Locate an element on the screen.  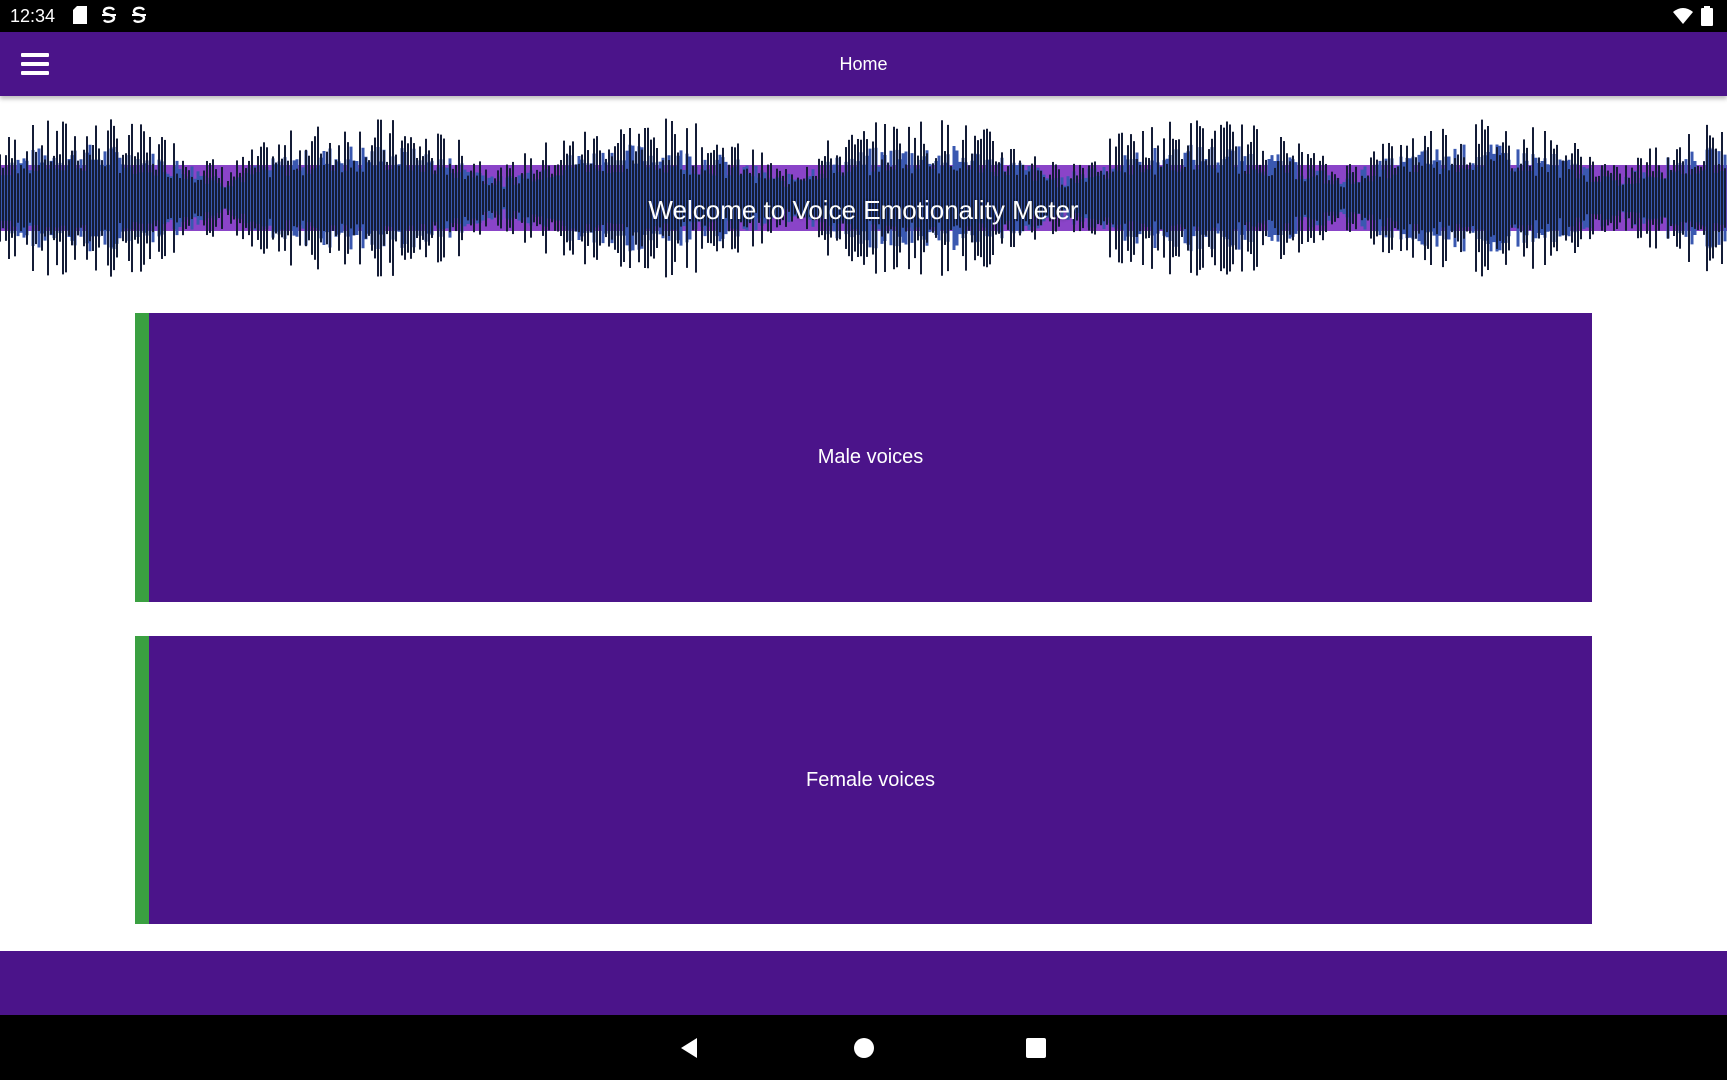
page-title: Home is located at coordinates (863, 64).